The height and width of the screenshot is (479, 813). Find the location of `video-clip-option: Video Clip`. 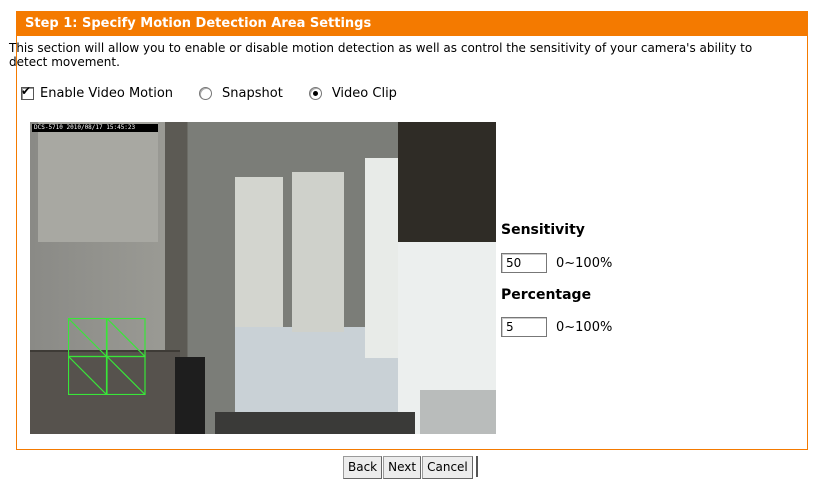

video-clip-option: Video Clip is located at coordinates (352, 93).